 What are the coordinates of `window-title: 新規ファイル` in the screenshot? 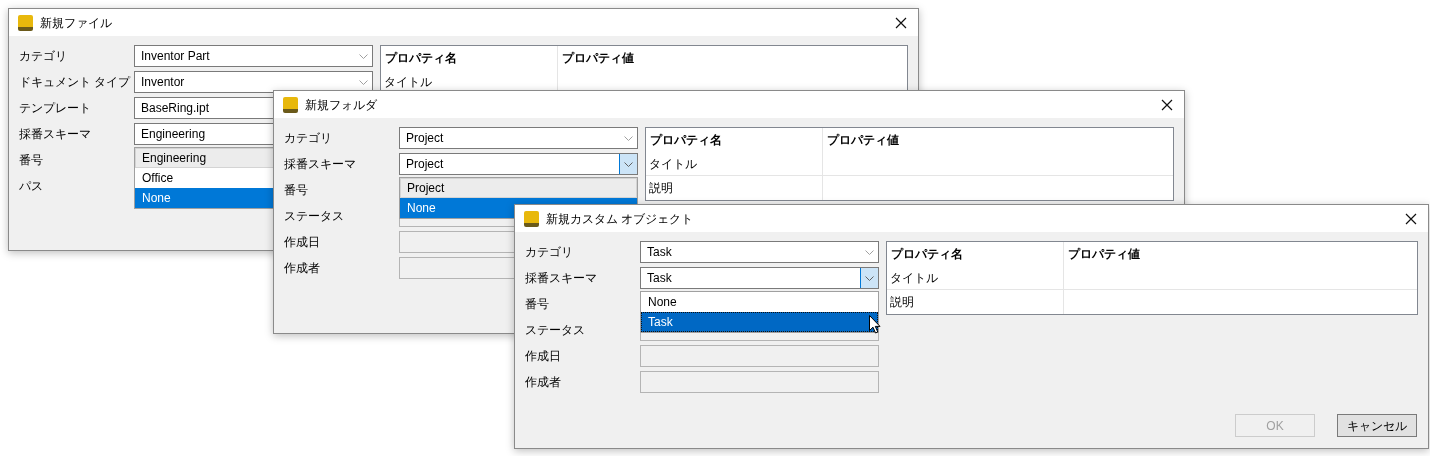 It's located at (76, 23).